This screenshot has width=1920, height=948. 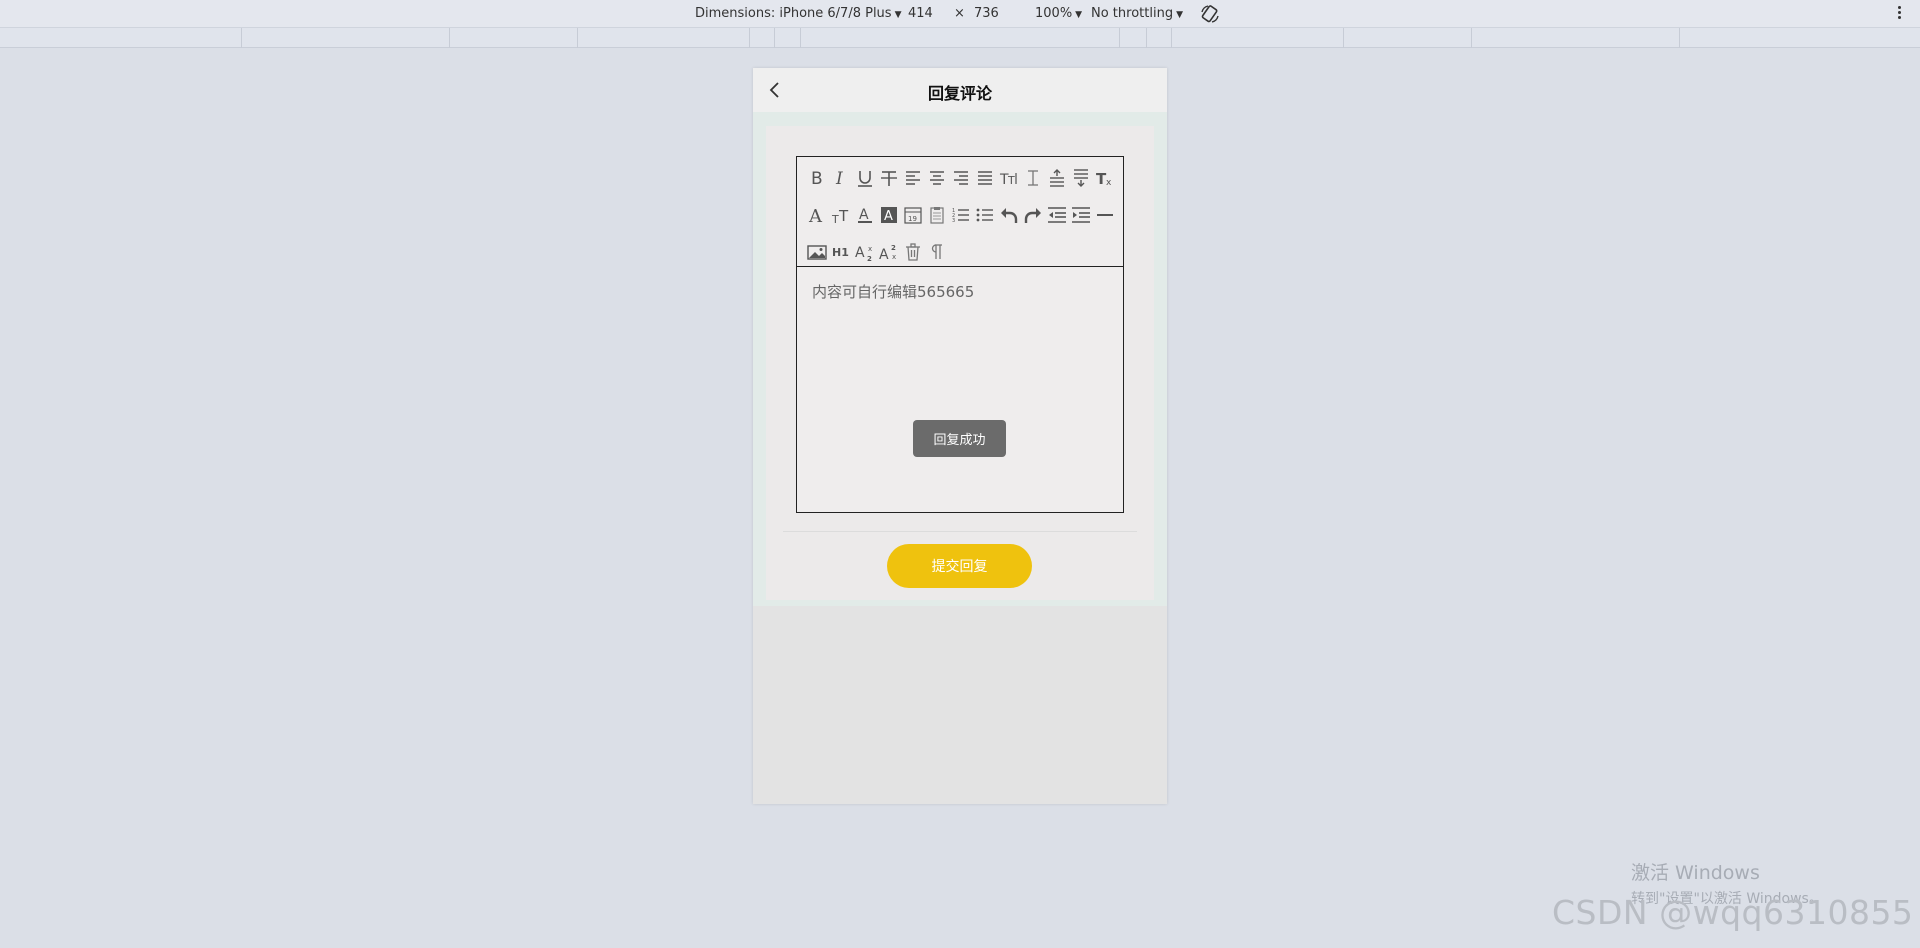 I want to click on font-family-icon: A, so click(x=817, y=215).